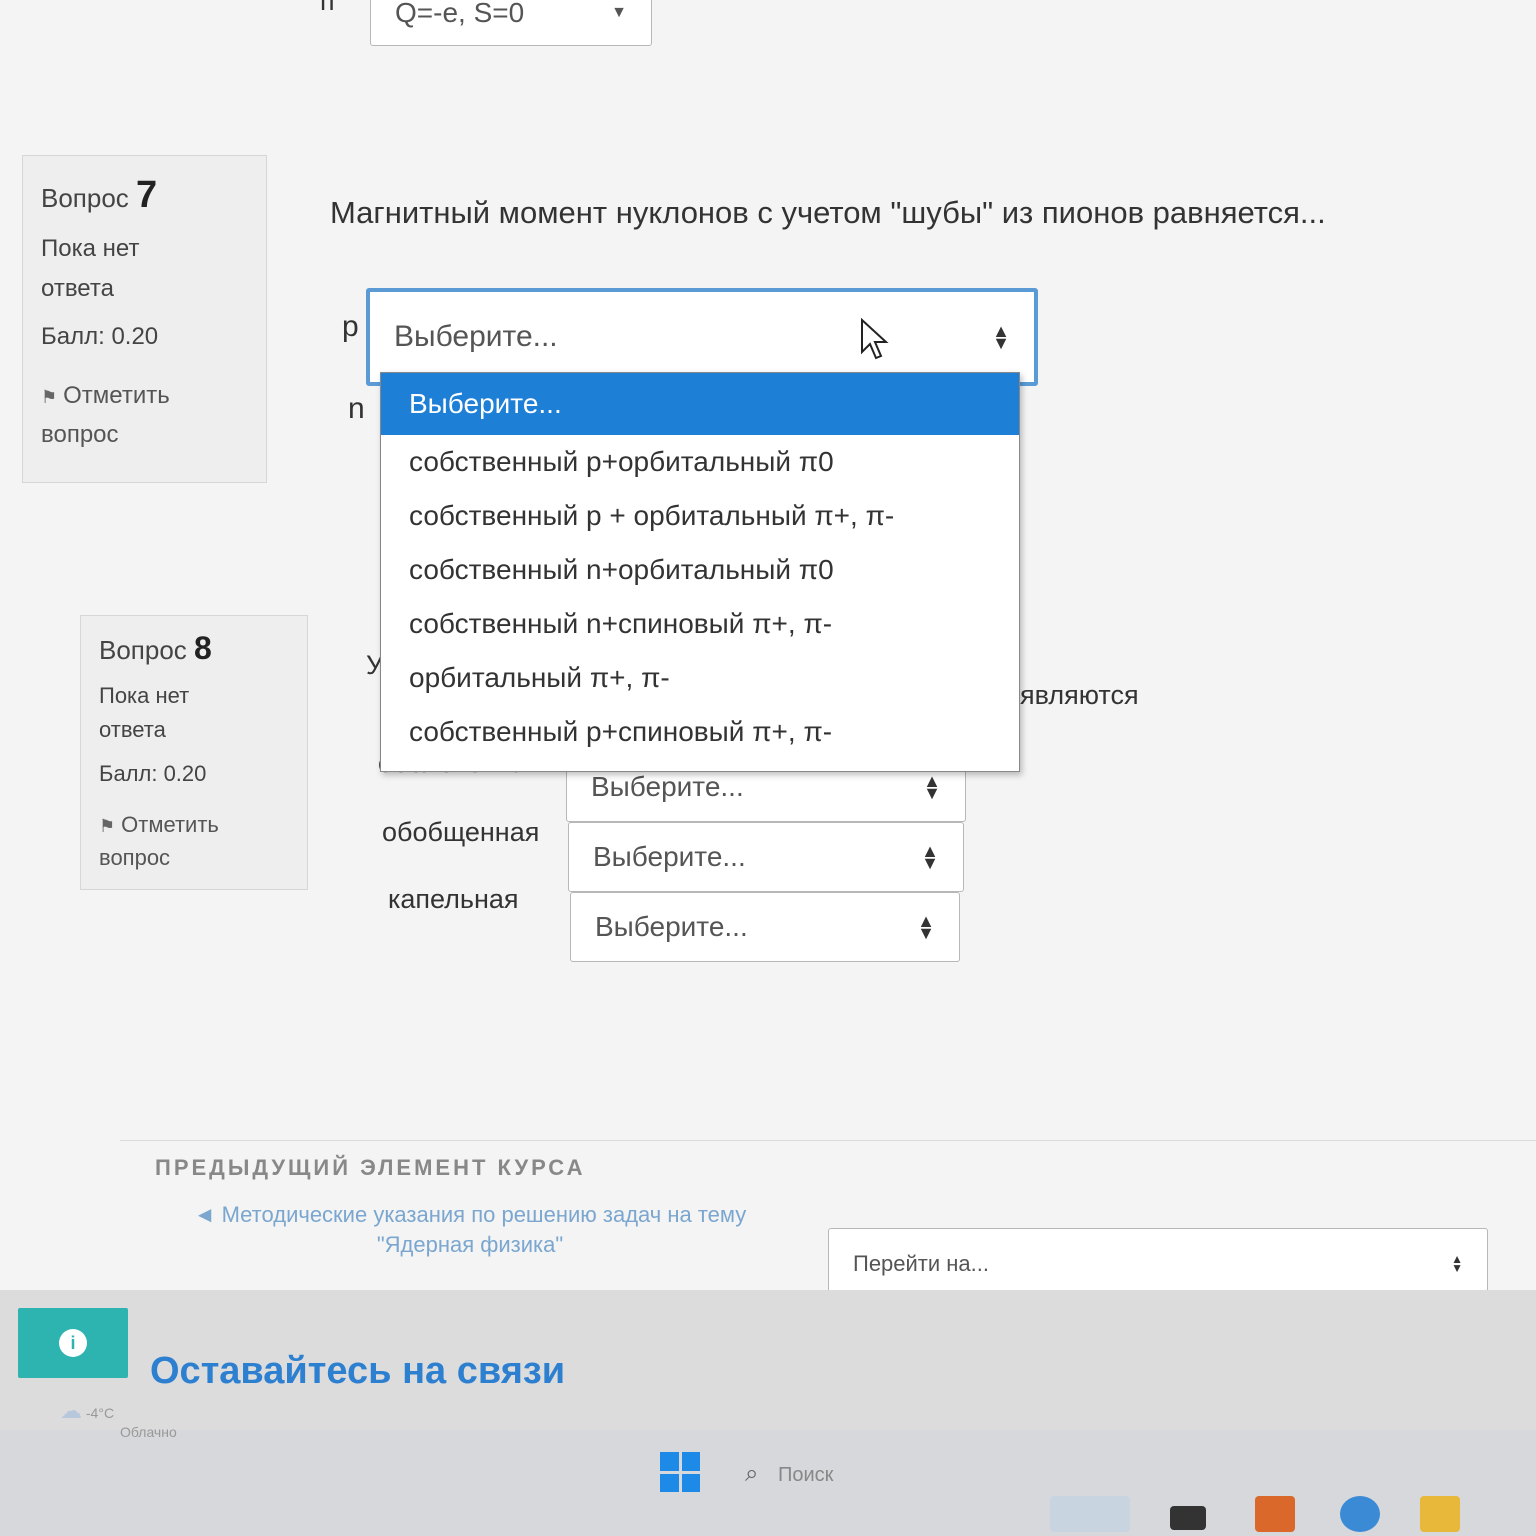 The image size is (1536, 1536). Describe the element at coordinates (806, 1475) in the screenshot. I see `search-label: Поиск` at that location.